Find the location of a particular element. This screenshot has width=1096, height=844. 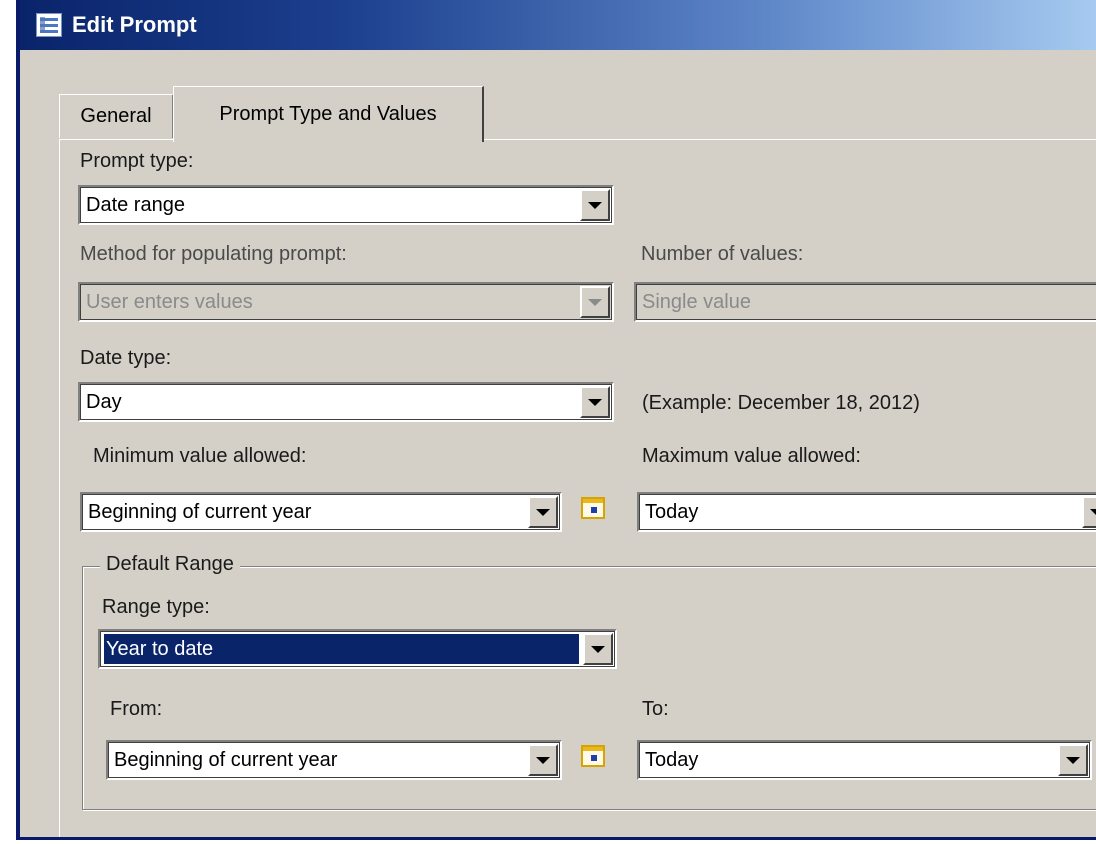

range-type-label: Range type: is located at coordinates (156, 607).